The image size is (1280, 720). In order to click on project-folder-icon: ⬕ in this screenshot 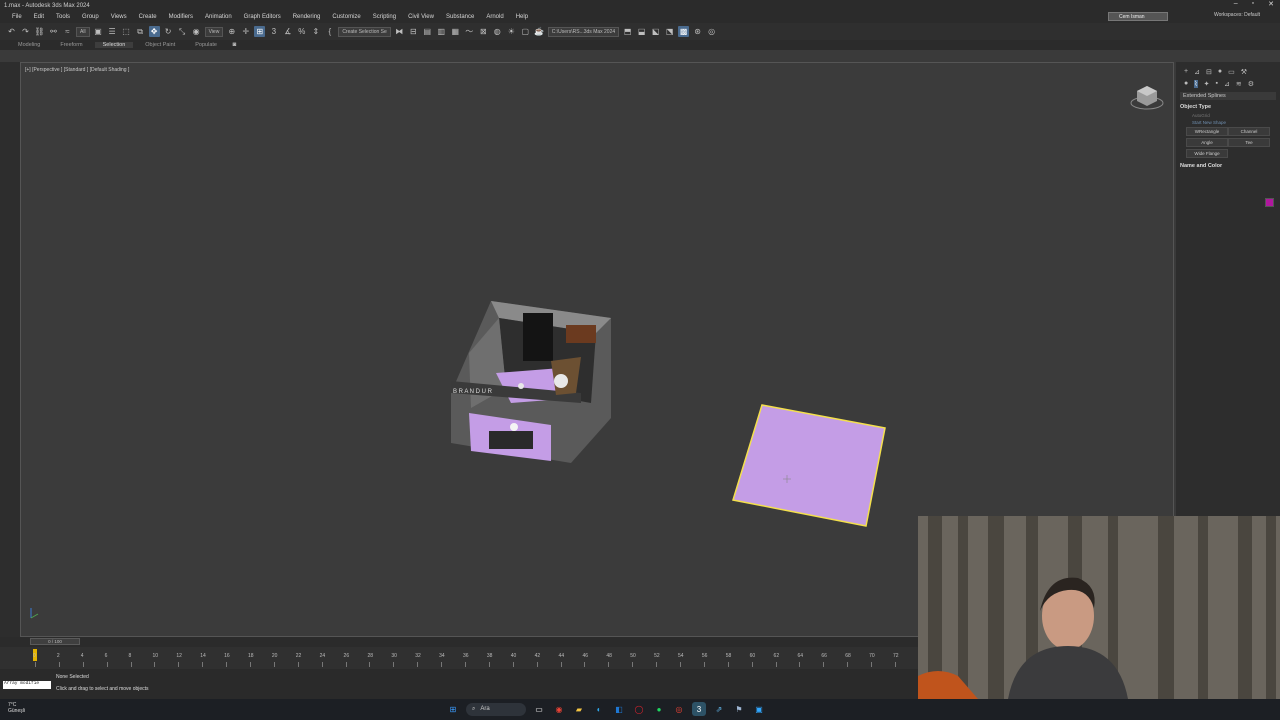, I will do `click(655, 31)`.